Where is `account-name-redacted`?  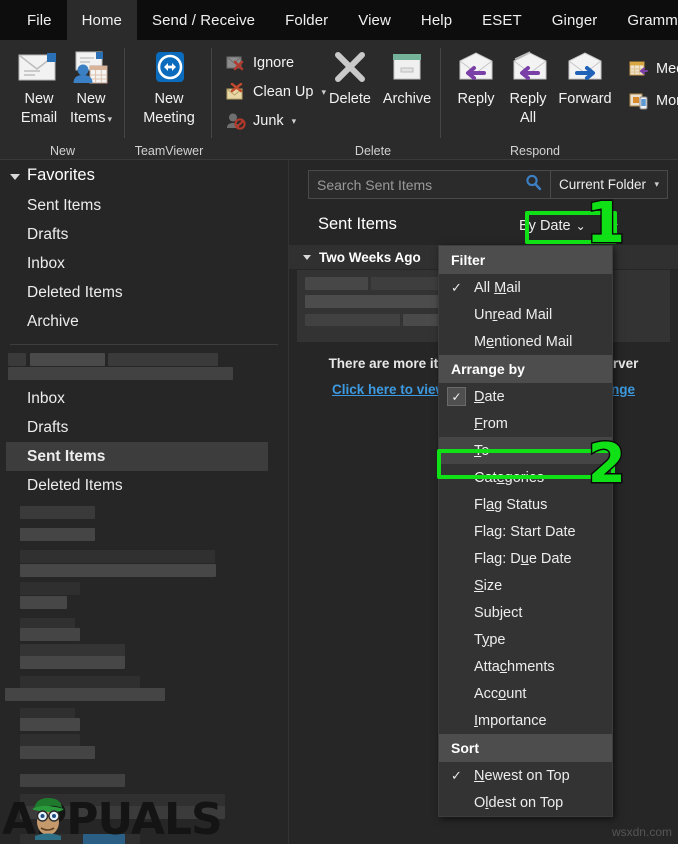 account-name-redacted is located at coordinates (144, 368).